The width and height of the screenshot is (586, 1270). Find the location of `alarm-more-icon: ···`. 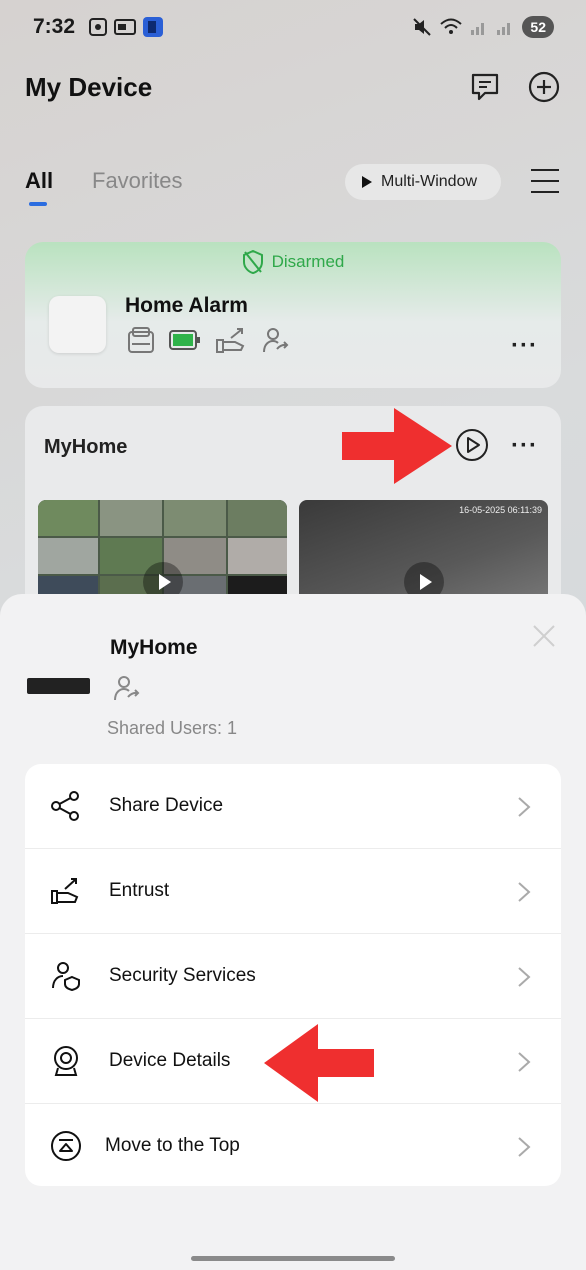

alarm-more-icon: ··· is located at coordinates (524, 346).